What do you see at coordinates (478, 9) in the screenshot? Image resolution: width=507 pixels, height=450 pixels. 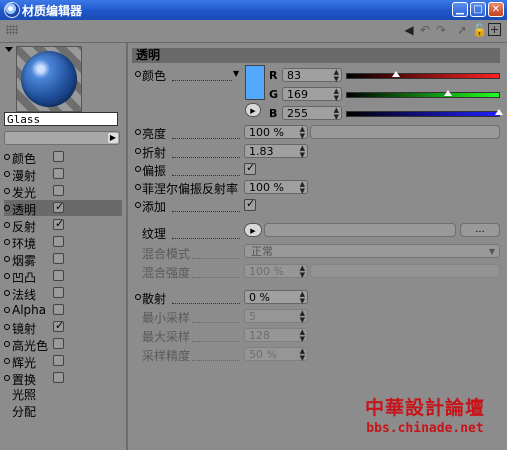 I see `maximize-button: □` at bounding box center [478, 9].